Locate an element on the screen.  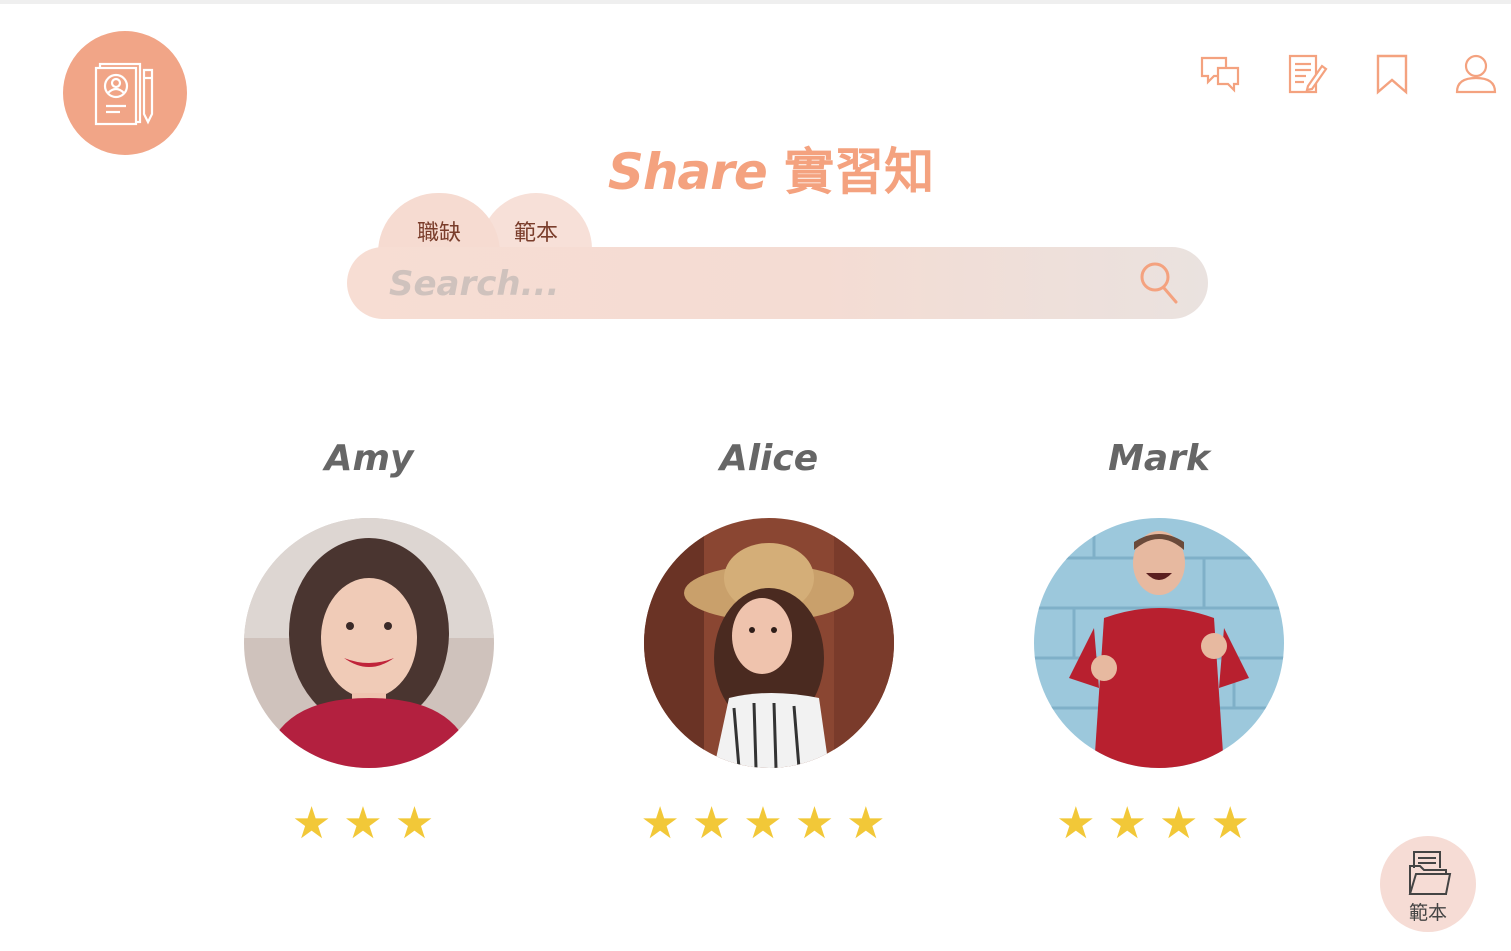
fab-label: 範本 is located at coordinates (1427, 913).